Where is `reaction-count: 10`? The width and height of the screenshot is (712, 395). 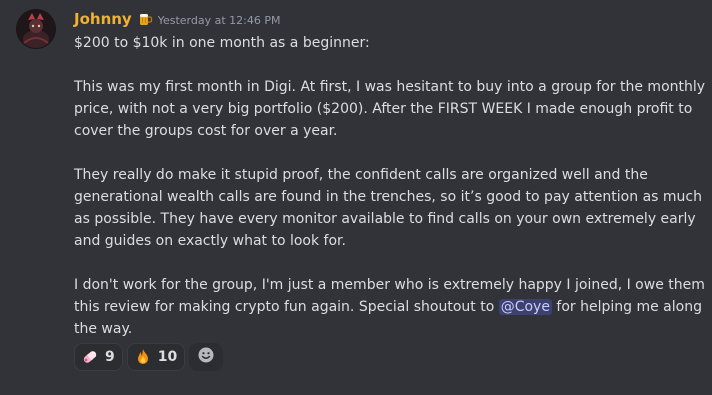 reaction-count: 10 is located at coordinates (167, 357).